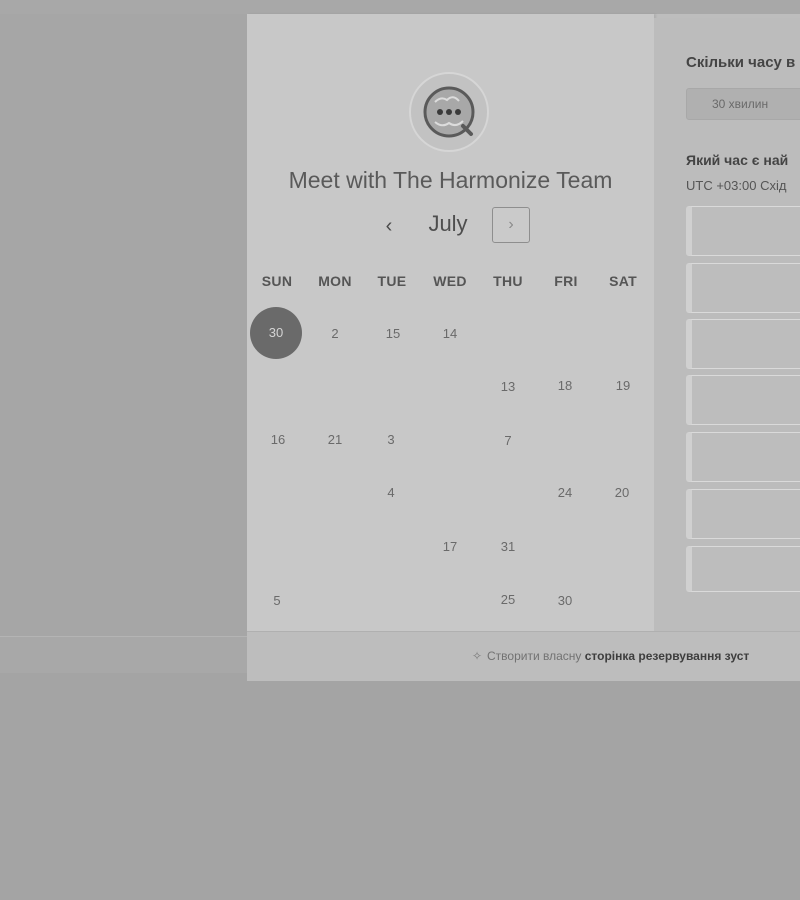 The width and height of the screenshot is (800, 900). I want to click on calendar-day: 21, so click(335, 440).